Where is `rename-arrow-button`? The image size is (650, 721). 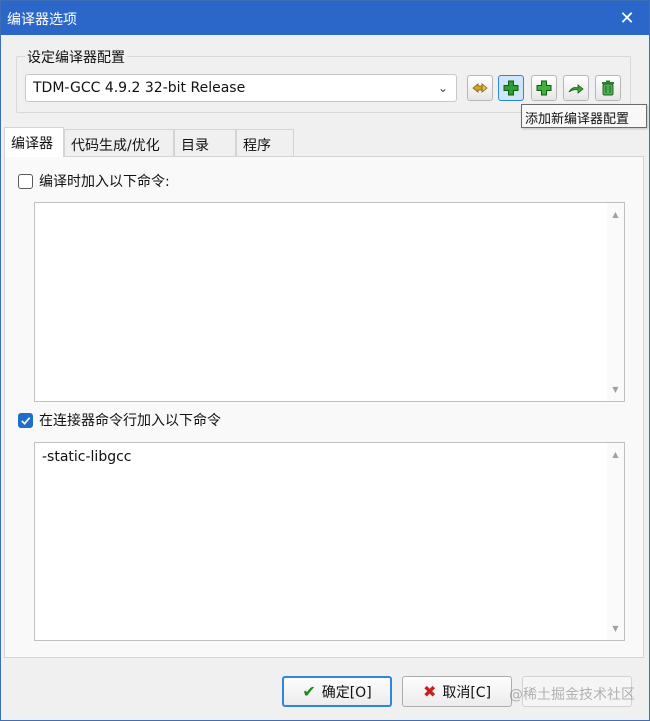 rename-arrow-button is located at coordinates (576, 88).